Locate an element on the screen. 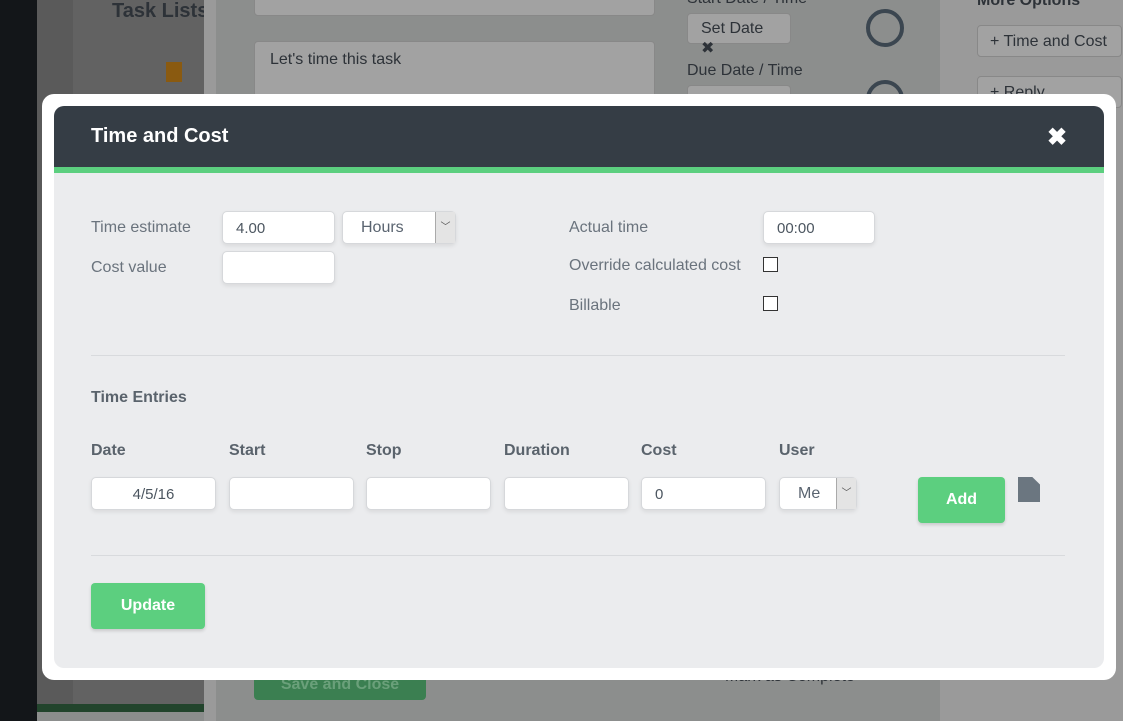 This screenshot has width=1123, height=721. set-date-button: Set Date ✖ is located at coordinates (739, 35).